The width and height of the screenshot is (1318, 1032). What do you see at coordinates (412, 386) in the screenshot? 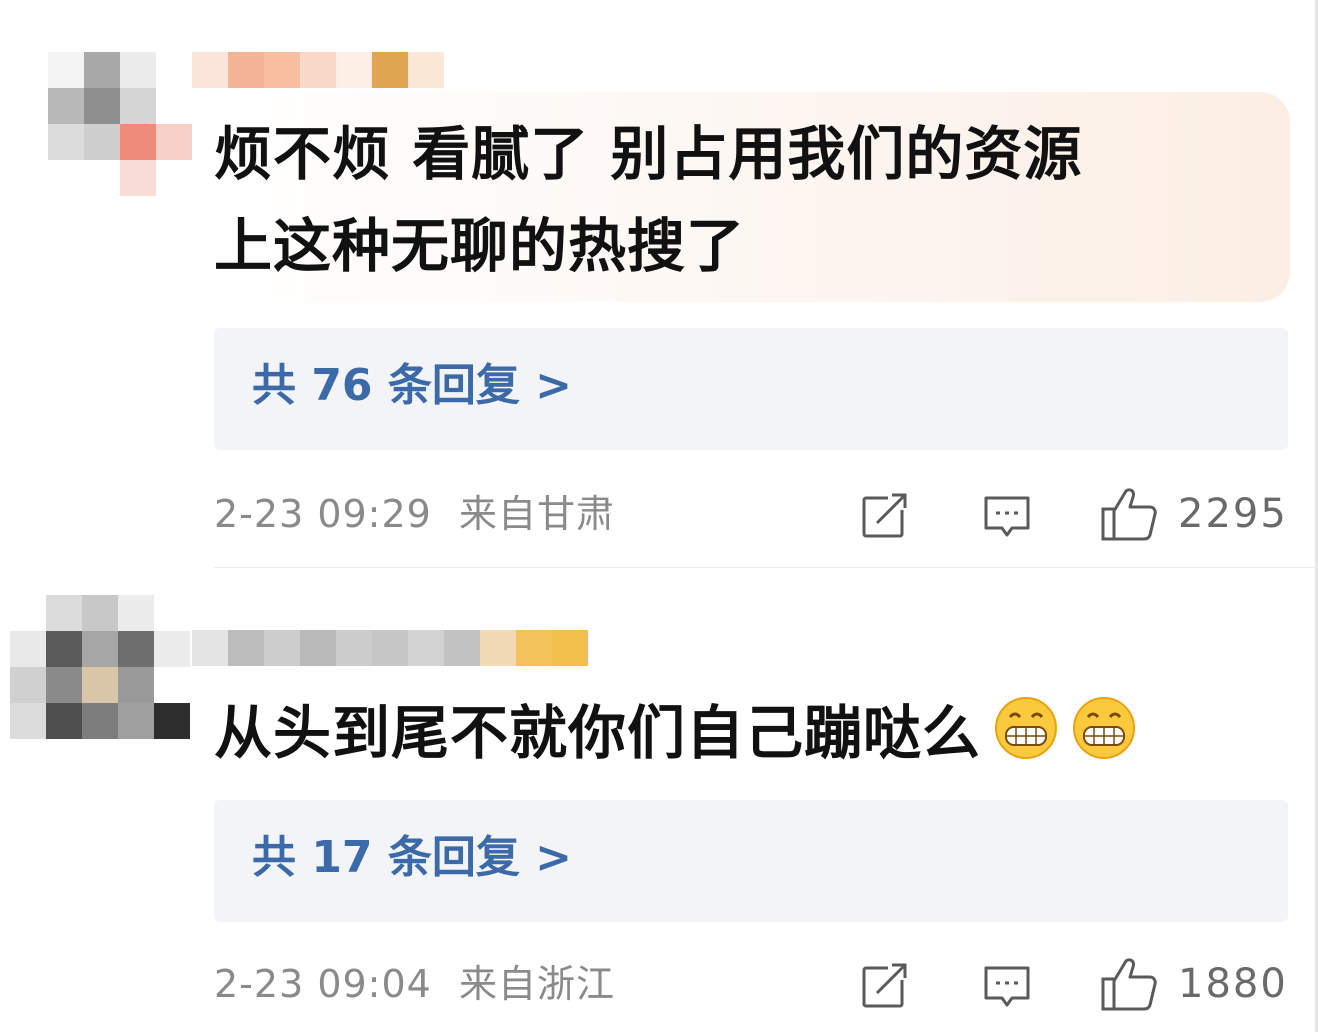
I see `view-replies-link: 共 76 条回复 >` at bounding box center [412, 386].